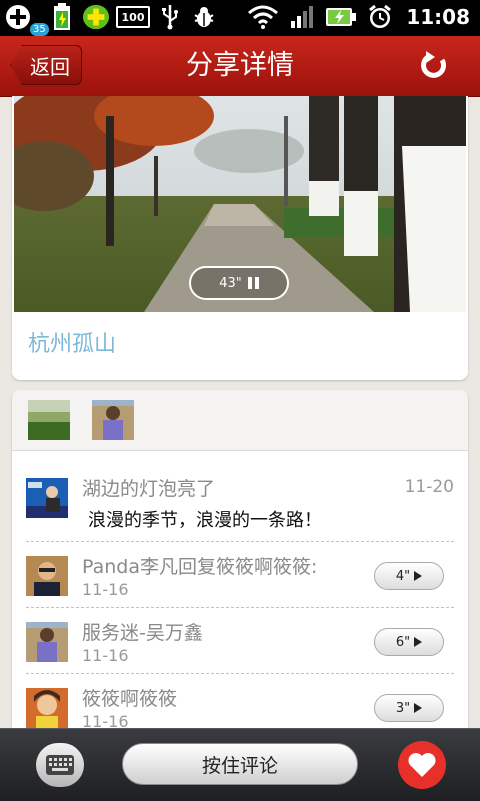 The height and width of the screenshot is (801, 480). Describe the element at coordinates (240, 643) in the screenshot. I see `feed-item: 服务迷-吴万鑫 11-16 6"` at that location.